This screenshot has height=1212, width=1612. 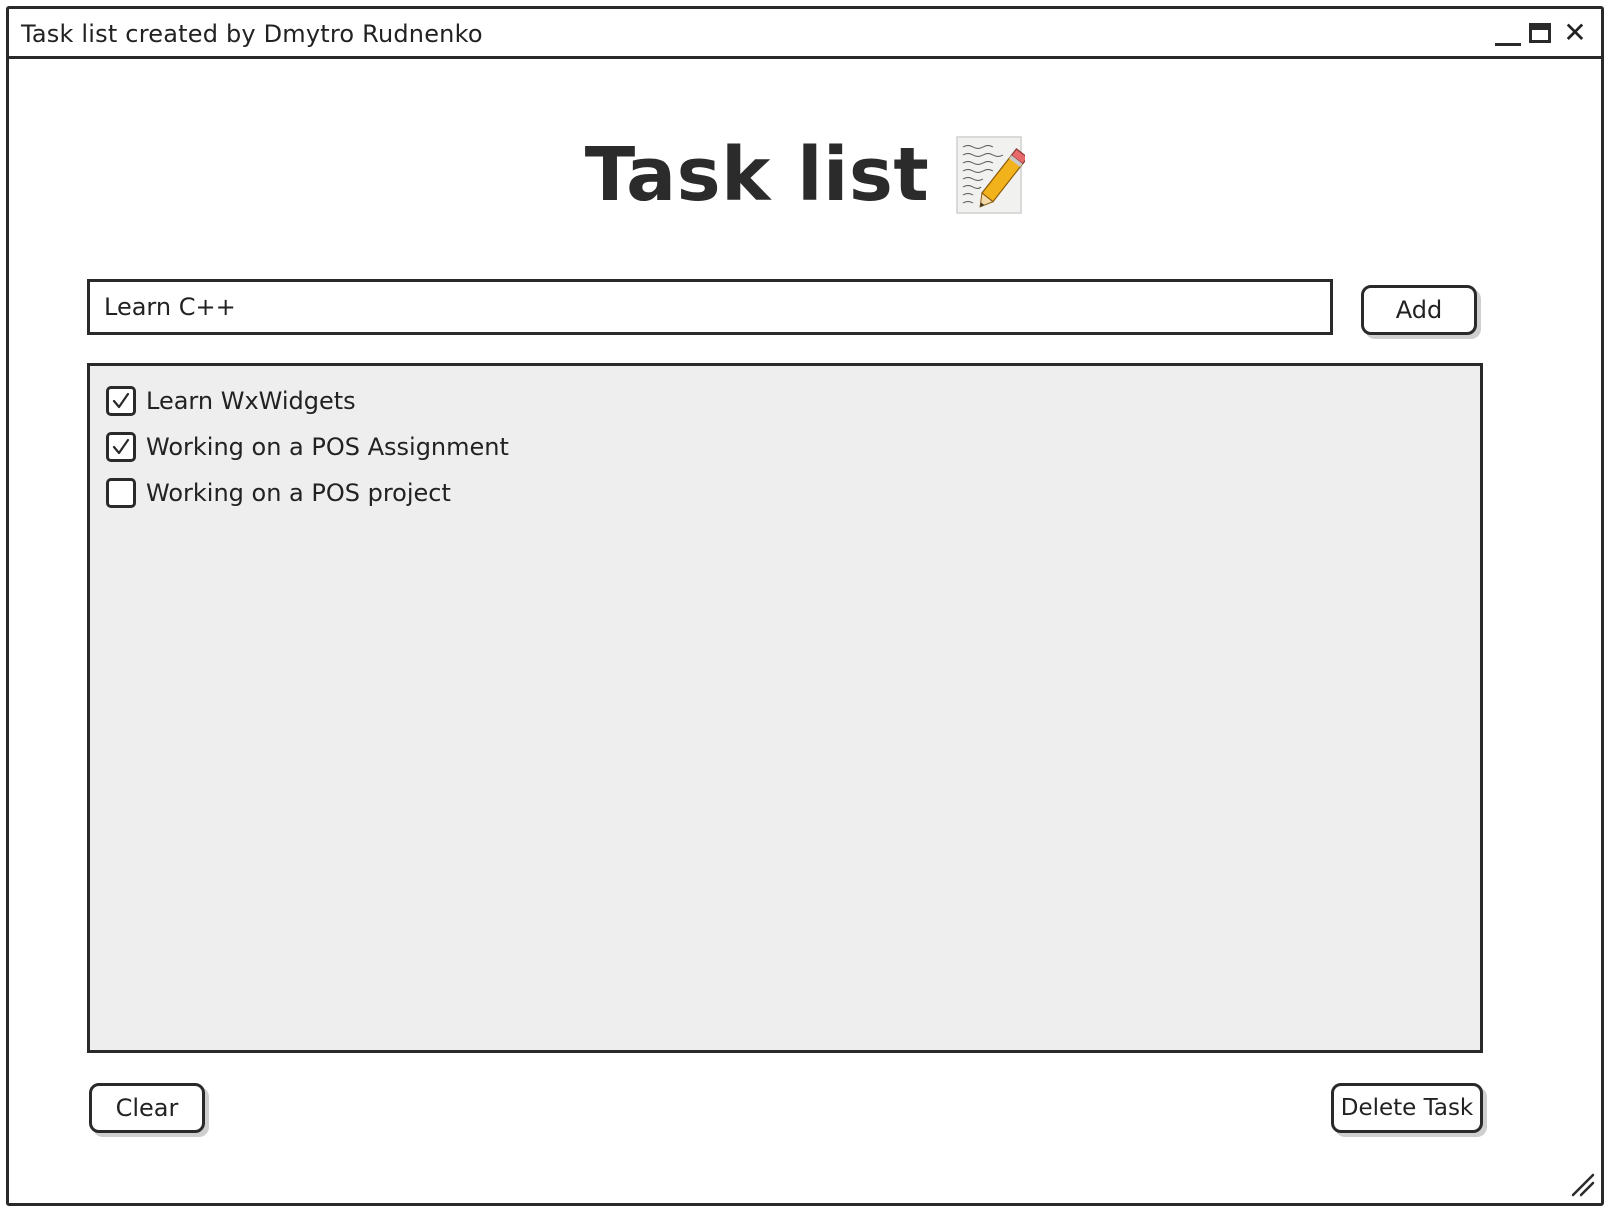 I want to click on task-label: Working on a POS project, so click(x=298, y=493).